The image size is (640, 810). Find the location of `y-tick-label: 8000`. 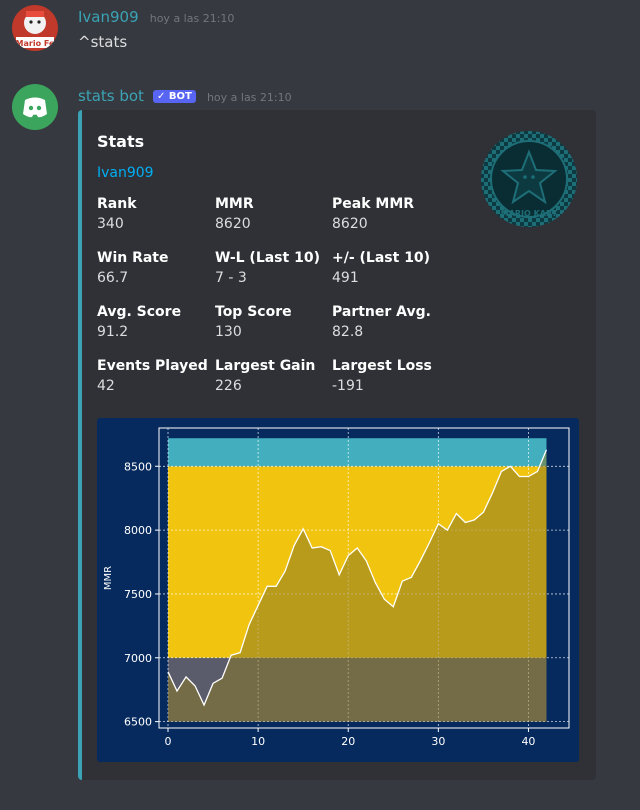

y-tick-label: 8000 is located at coordinates (138, 530).